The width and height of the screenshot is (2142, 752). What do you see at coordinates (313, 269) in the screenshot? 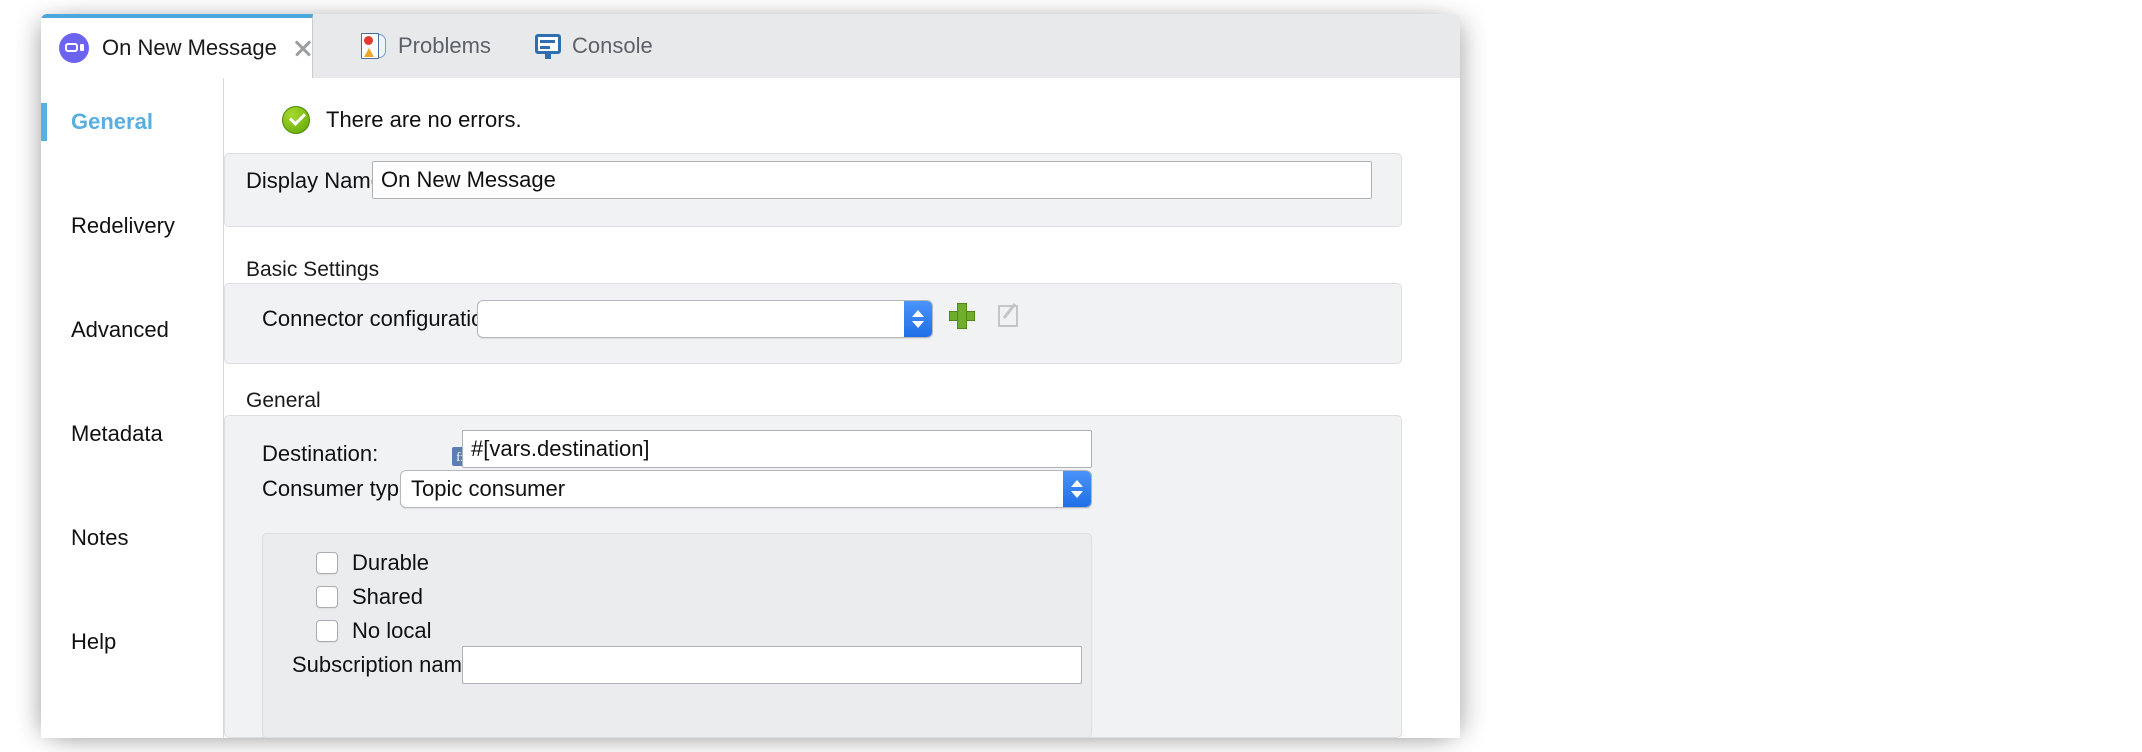
I see `basic-settings-title: Basic Settings` at bounding box center [313, 269].